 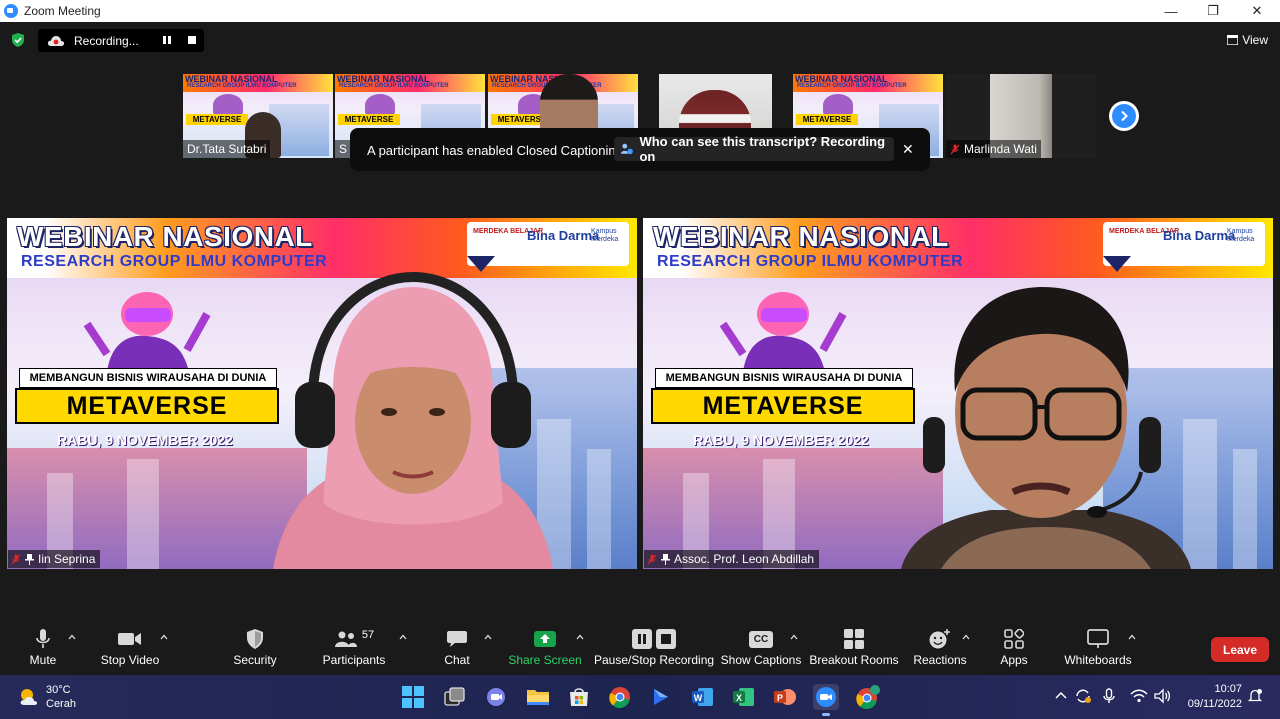 I want to click on close-window-button: ✕, so click(x=1257, y=11).